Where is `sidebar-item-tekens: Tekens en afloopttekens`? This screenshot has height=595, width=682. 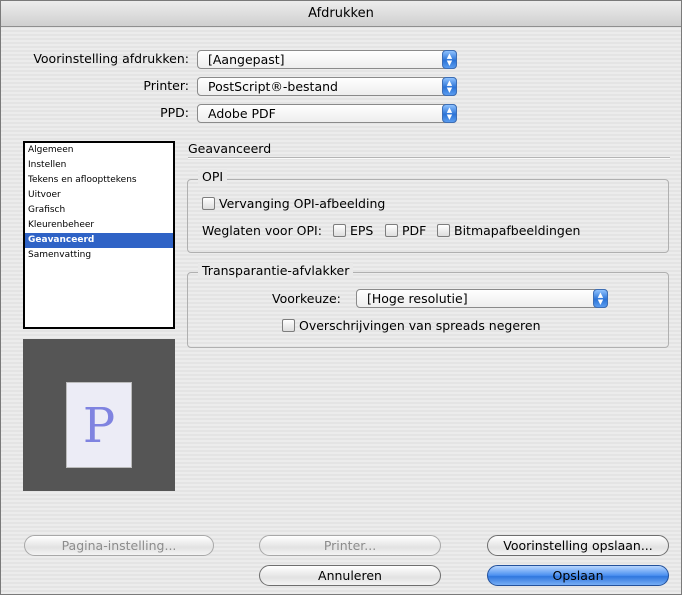
sidebar-item-tekens: Tekens en afloopttekens is located at coordinates (99, 180).